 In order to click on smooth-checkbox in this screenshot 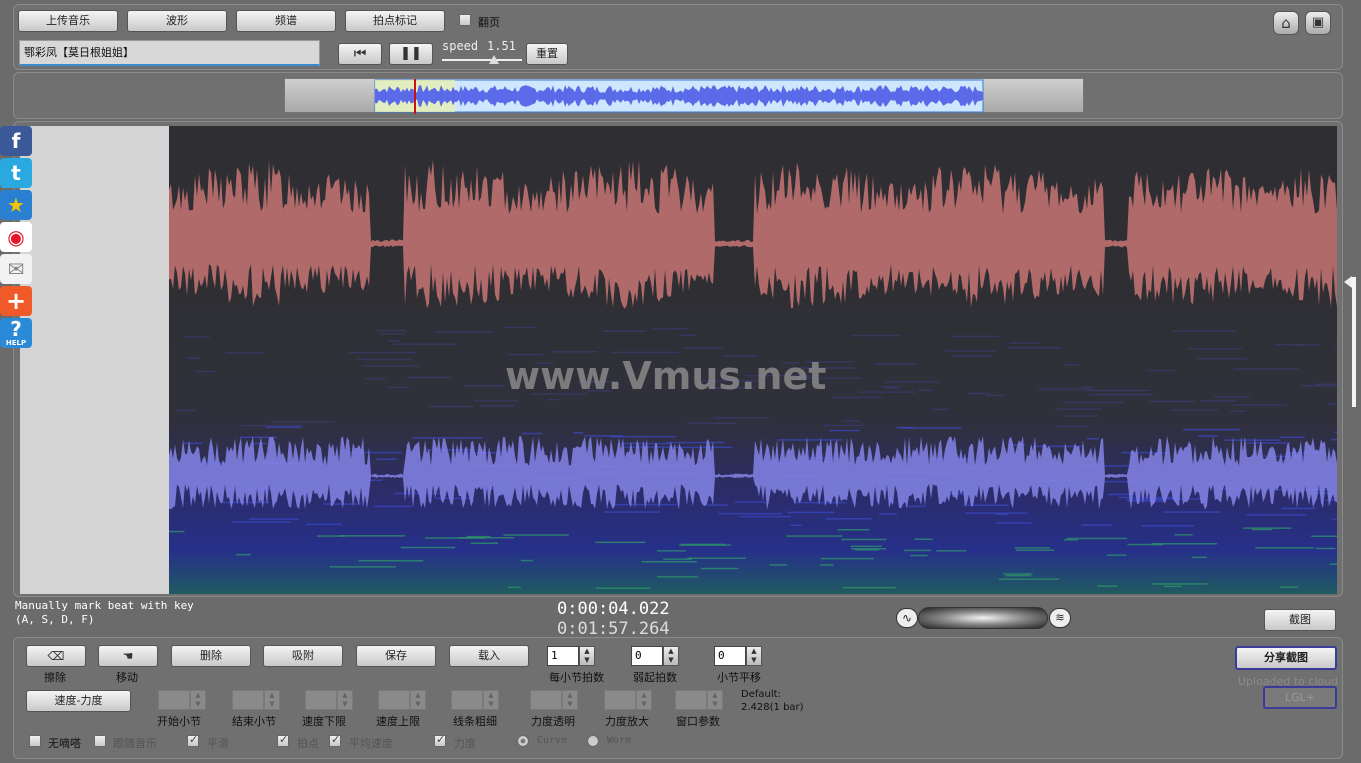, I will do `click(193, 740)`.